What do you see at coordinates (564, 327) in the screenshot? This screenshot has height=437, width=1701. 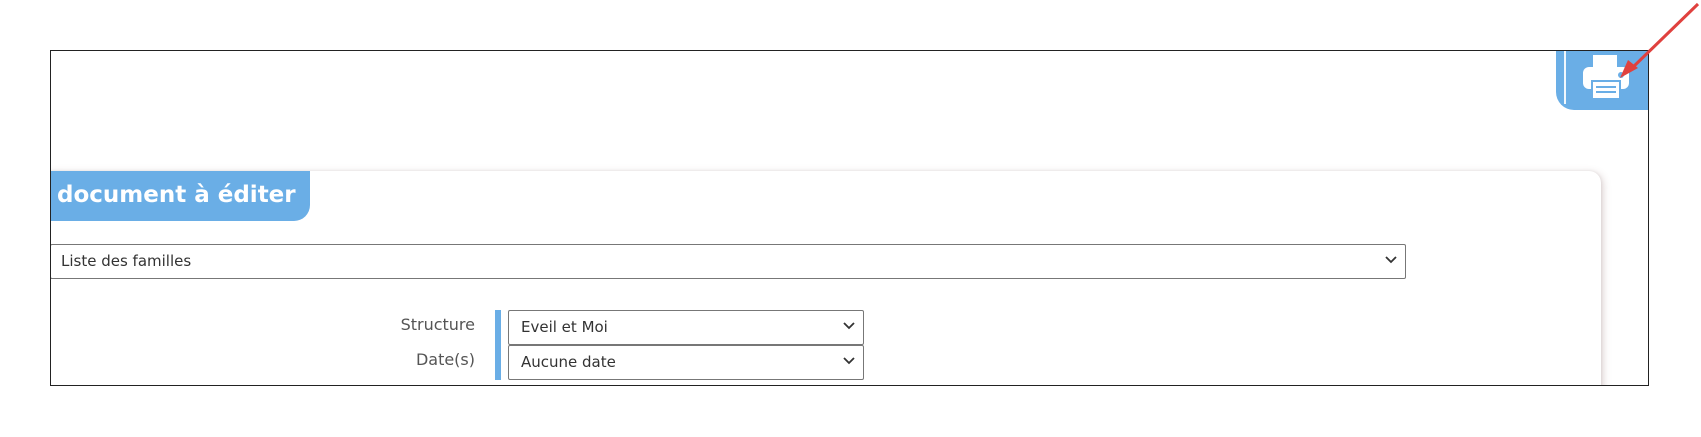 I see `structure-value: Eveil et Moi` at bounding box center [564, 327].